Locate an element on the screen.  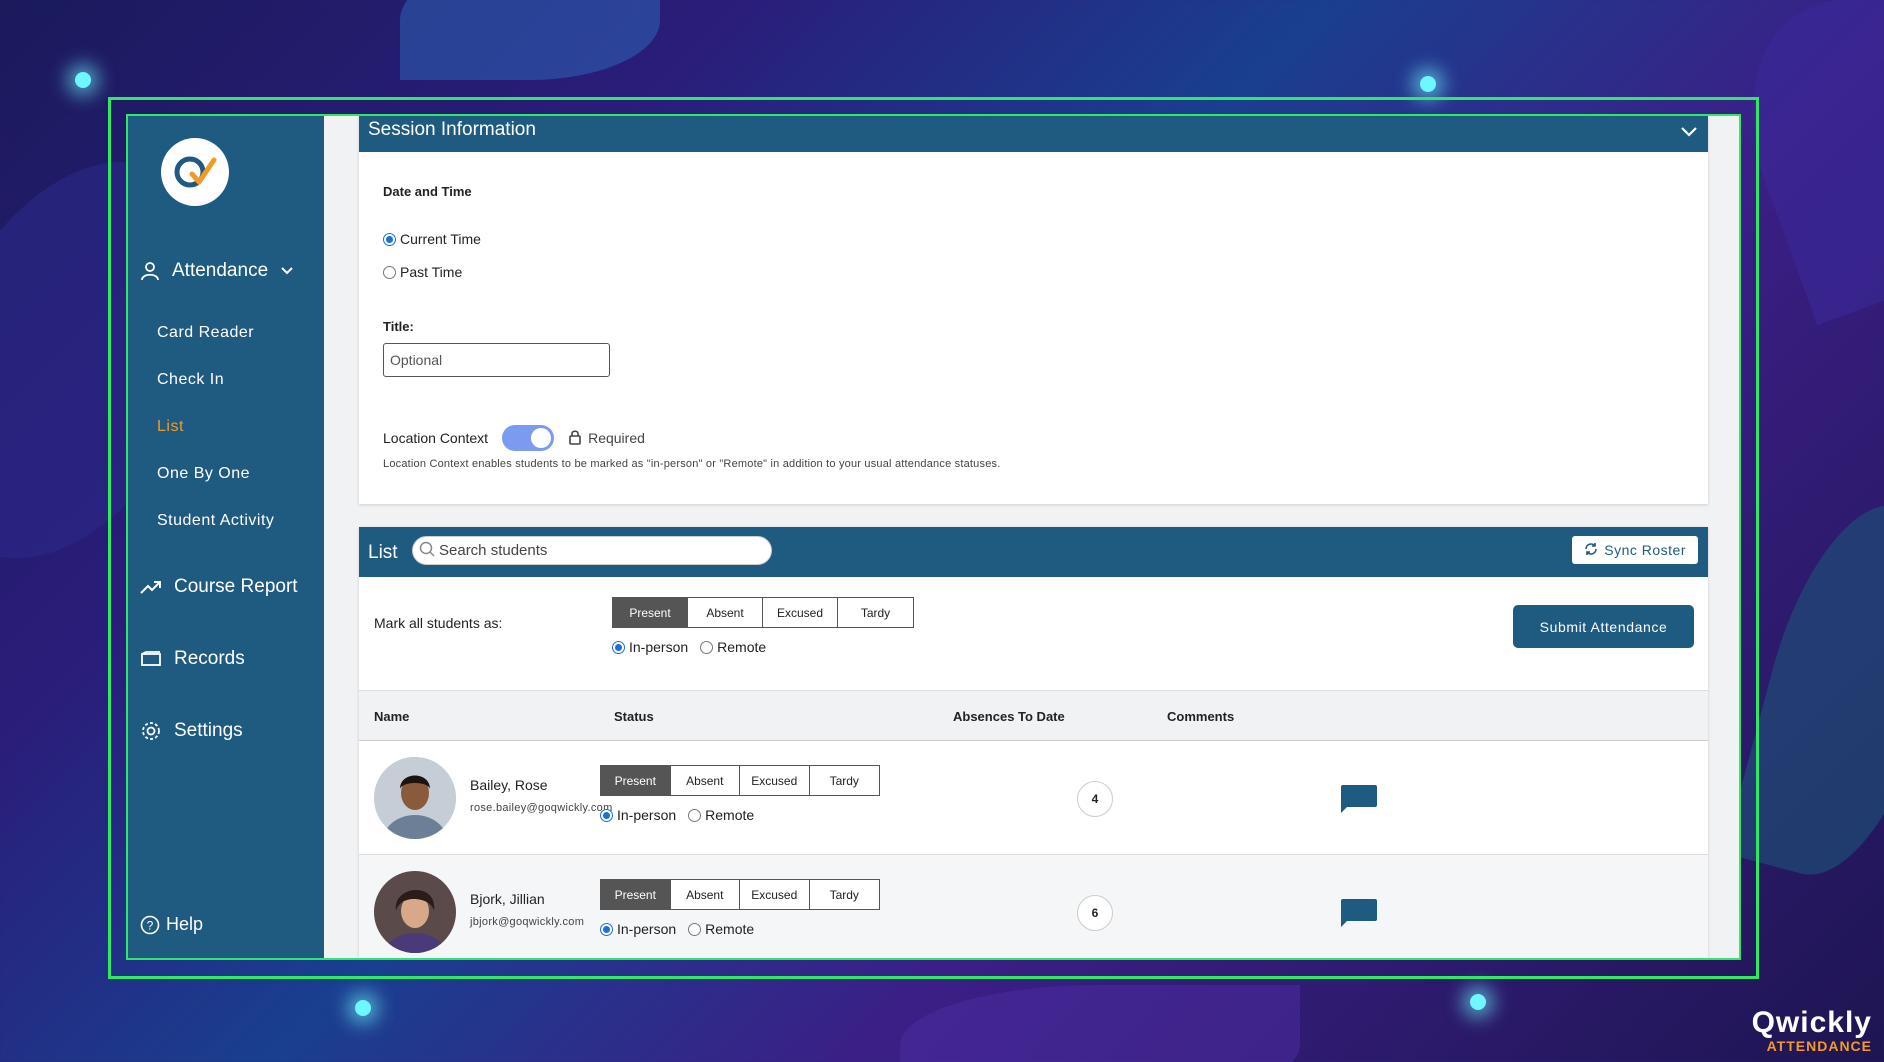
brand-name: Qwickly is located at coordinates (1811, 1022).